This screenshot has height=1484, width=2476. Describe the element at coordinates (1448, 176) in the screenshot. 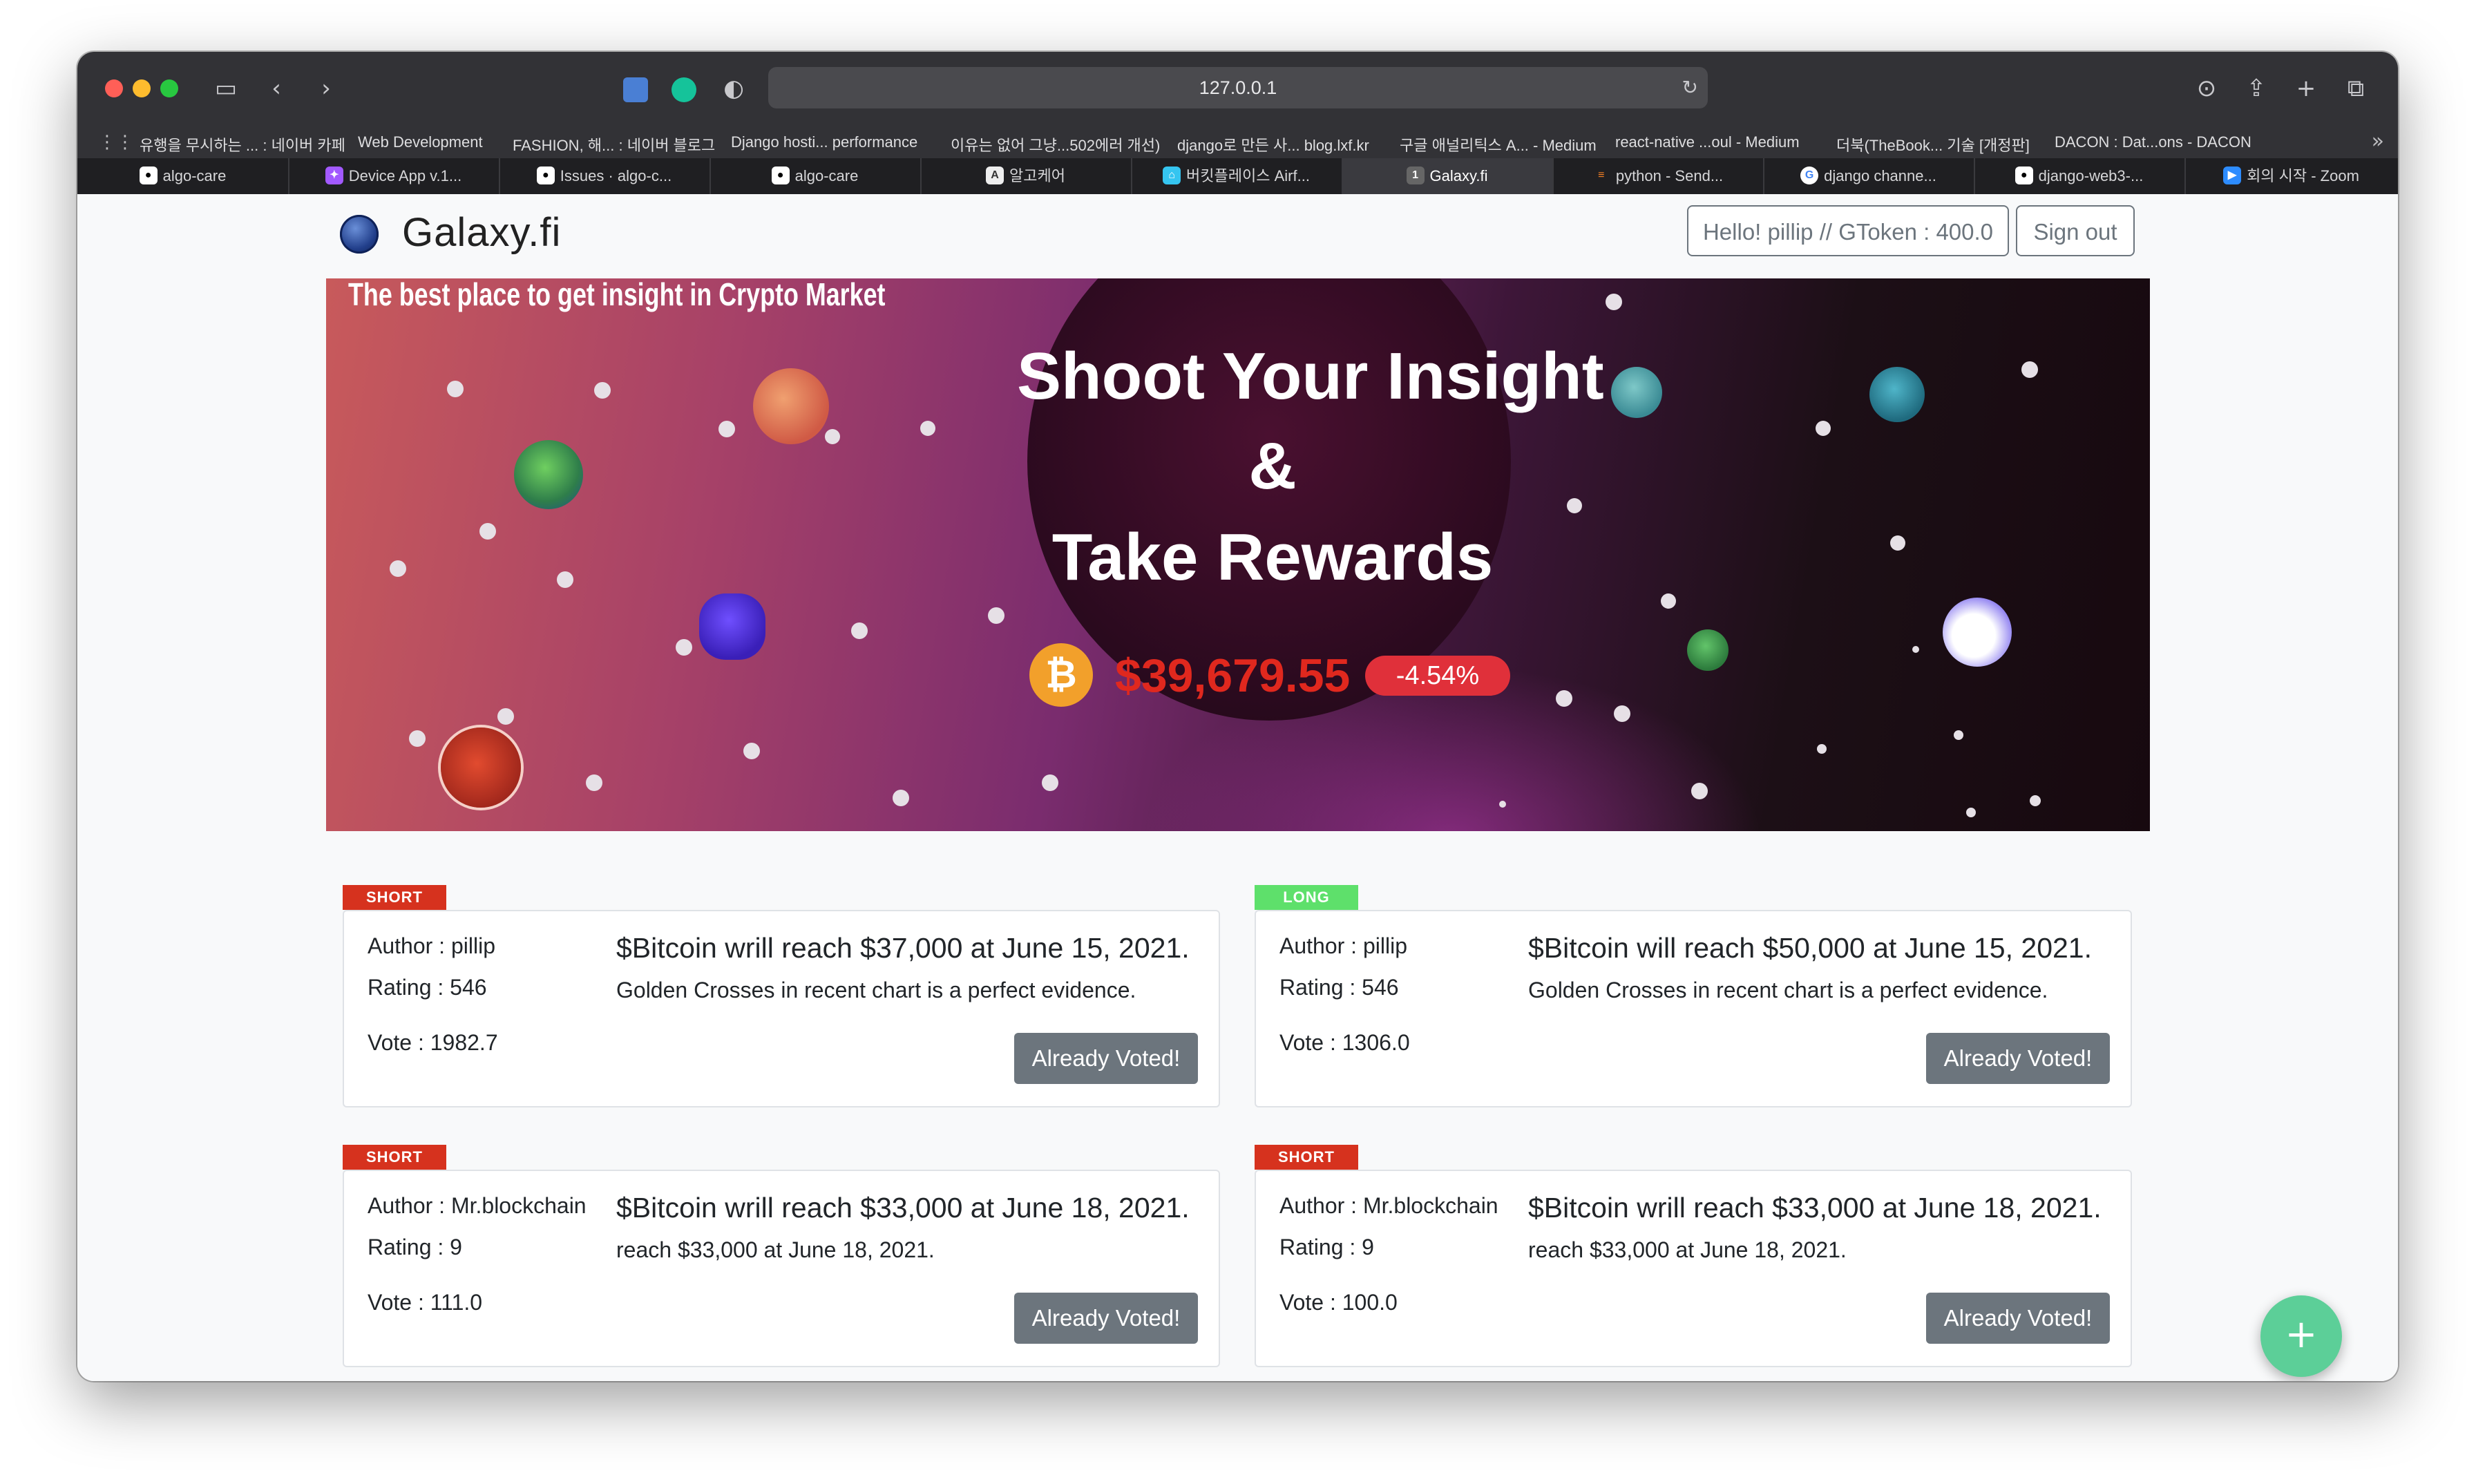

I see `tab-galaxy-fi: 1 Galaxy.fi` at that location.